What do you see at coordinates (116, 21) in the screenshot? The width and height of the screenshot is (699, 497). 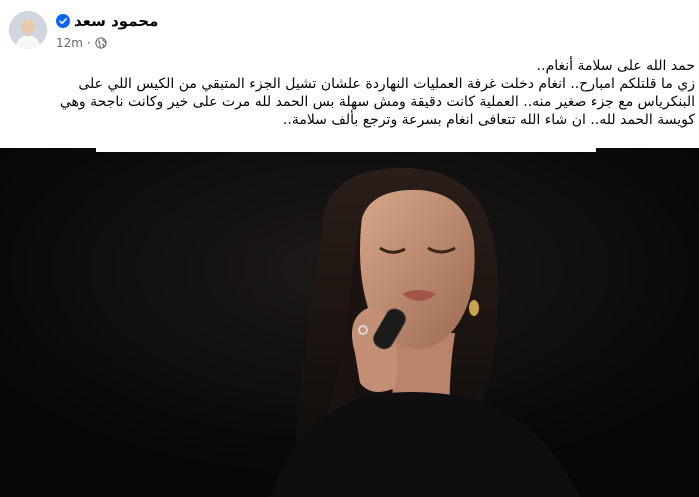 I see `author-name: محمود سعد` at bounding box center [116, 21].